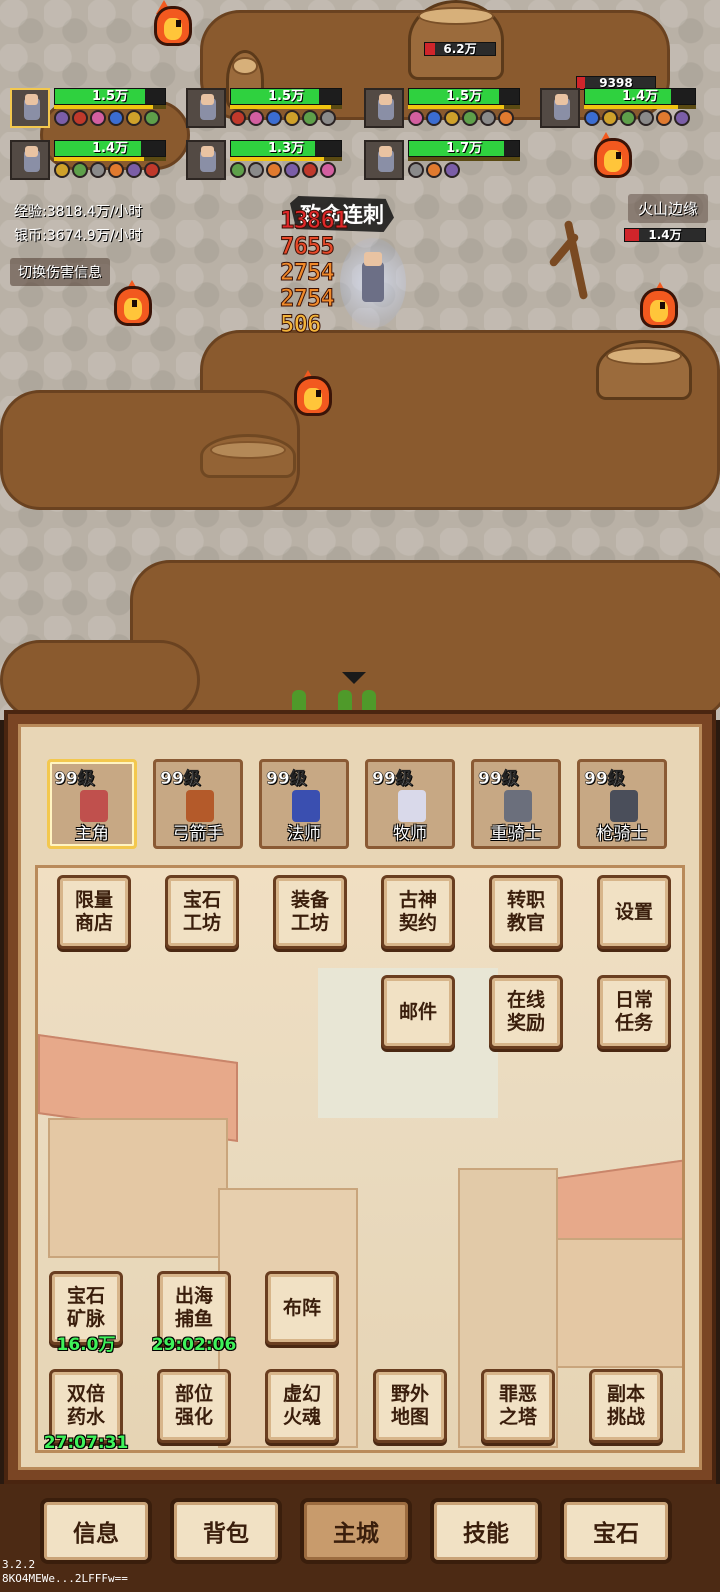 The image size is (720, 1592). I want to click on damage-number: 506, so click(300, 324).